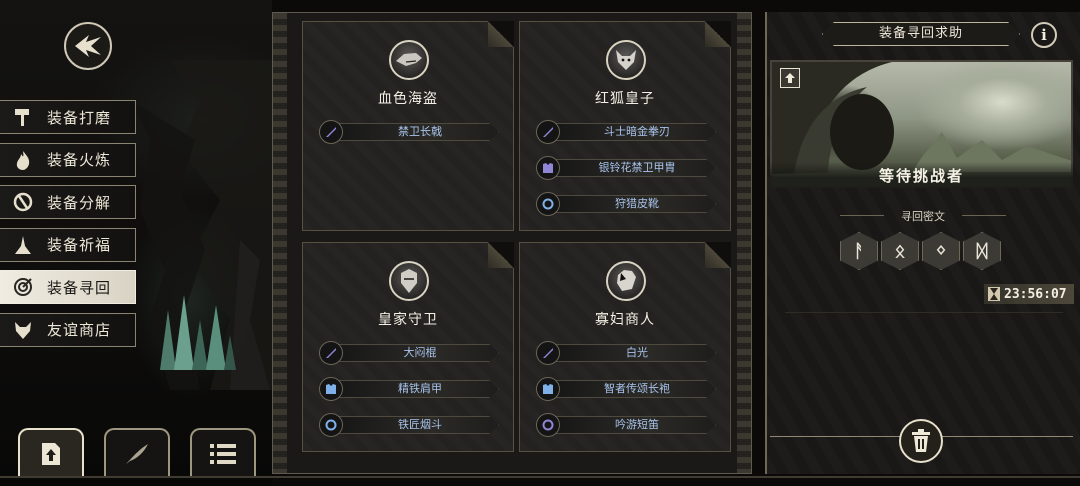  Describe the element at coordinates (637, 167) in the screenshot. I see `item-name: 银铃花禁卫甲胄` at that location.